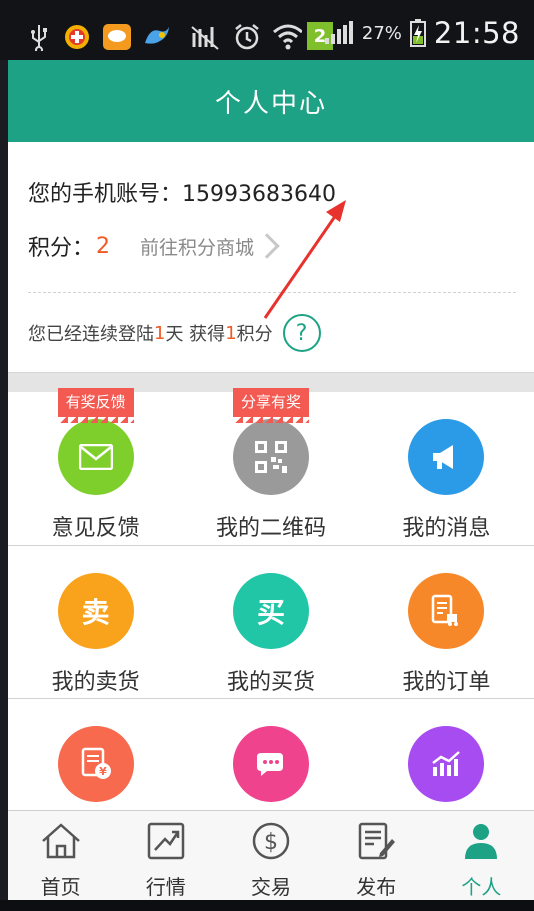 This screenshot has width=534, height=911. I want to click on grid-item-label: 意见反馈, so click(95, 528).